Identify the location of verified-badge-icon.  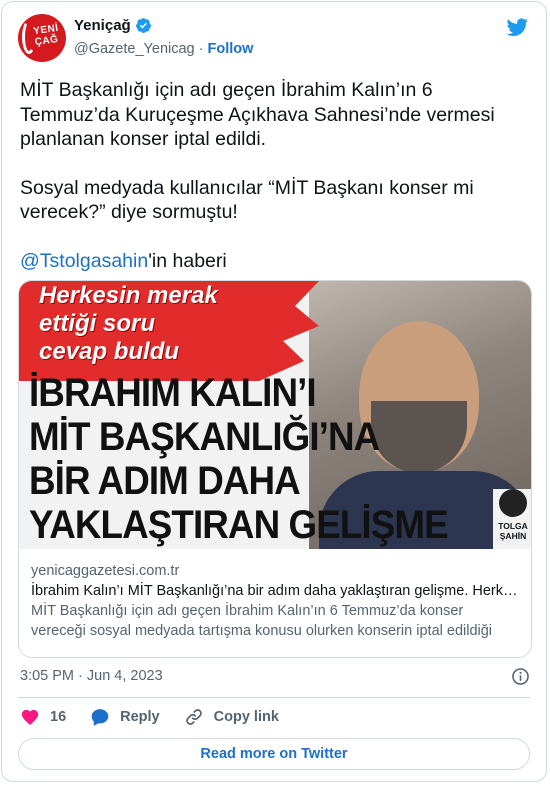
(143, 25).